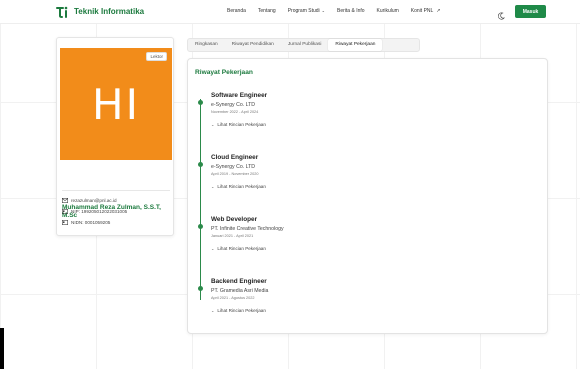 The width and height of the screenshot is (580, 369). I want to click on avatar: HI, so click(116, 104).